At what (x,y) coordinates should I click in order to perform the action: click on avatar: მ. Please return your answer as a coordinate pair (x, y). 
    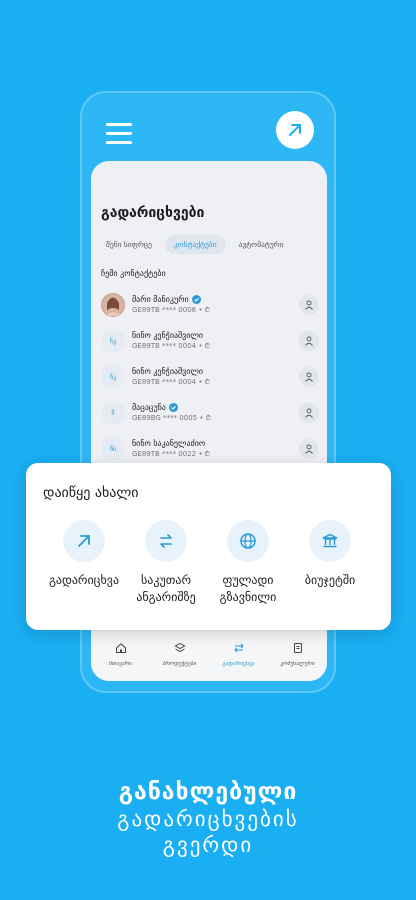
    Looking at the image, I should click on (113, 413).